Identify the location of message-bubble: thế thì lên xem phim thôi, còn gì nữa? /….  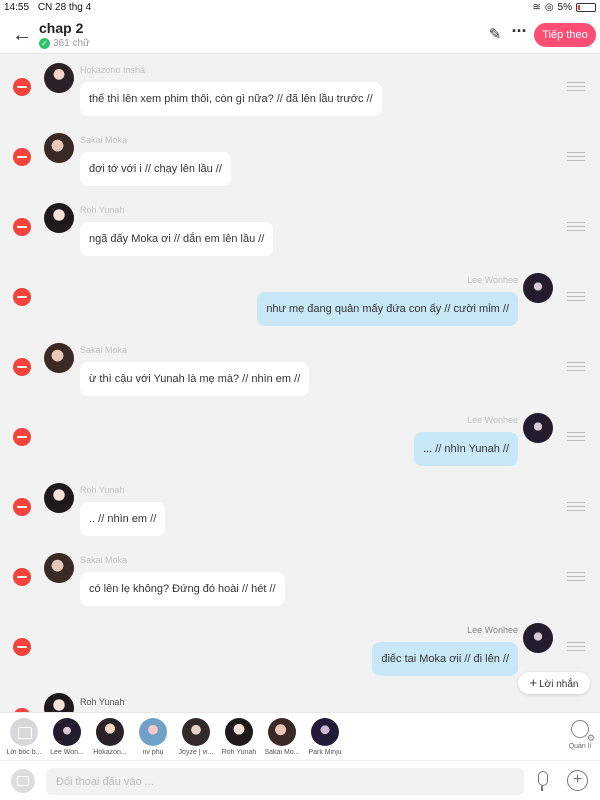
(231, 99).